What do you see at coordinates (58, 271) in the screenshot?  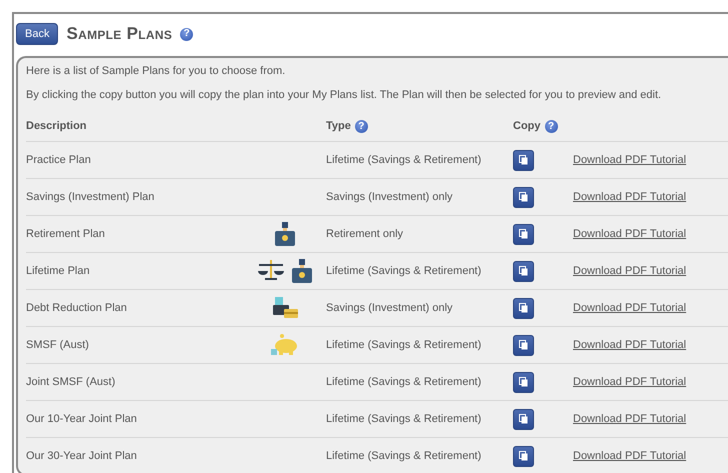 I see `table-cell-text: Lifetime Plan` at bounding box center [58, 271].